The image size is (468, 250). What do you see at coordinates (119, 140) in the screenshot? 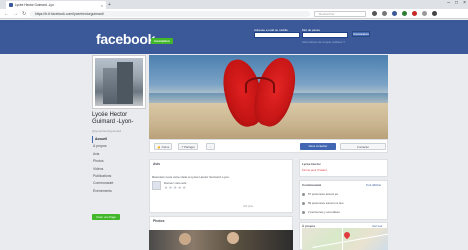
I see `nav-item-home: Accueil` at bounding box center [119, 140].